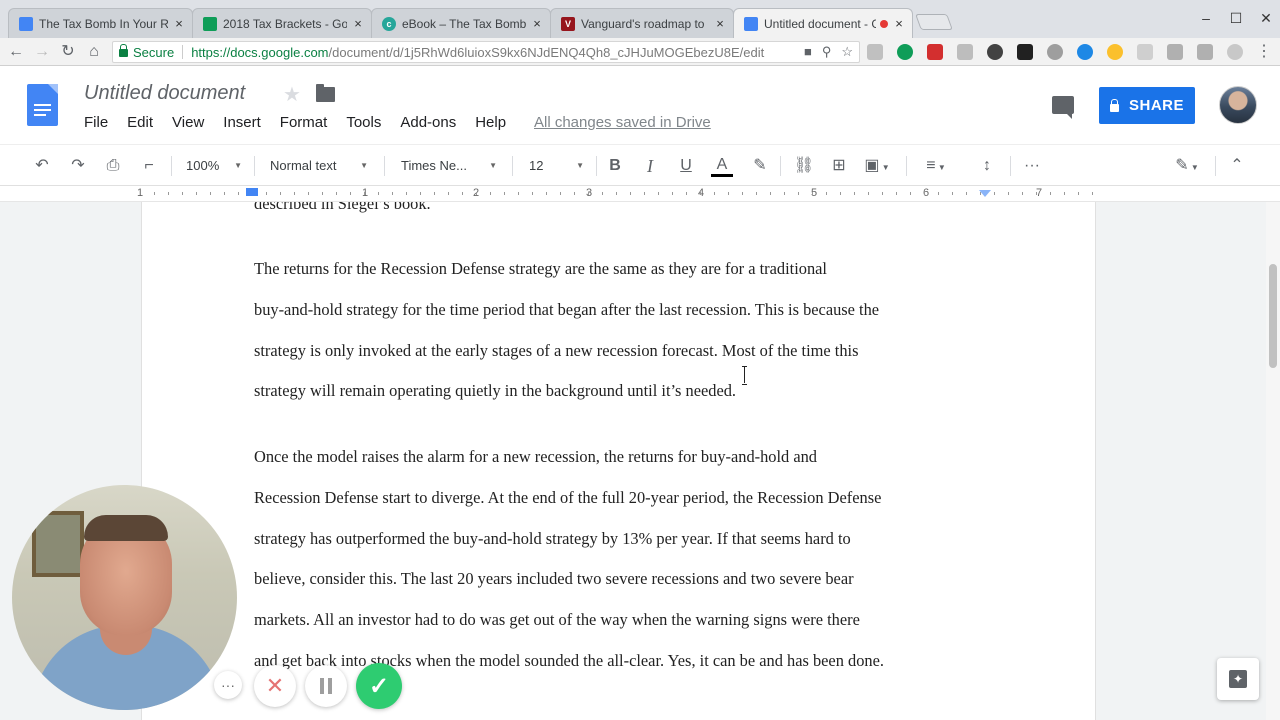 Image resolution: width=1280 pixels, height=720 pixels. What do you see at coordinates (113, 166) in the screenshot?
I see `print-icon: ⎙` at bounding box center [113, 166].